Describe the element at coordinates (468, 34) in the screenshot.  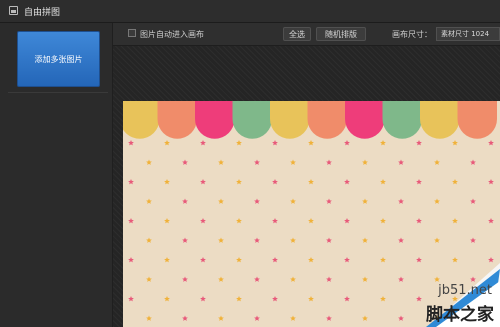
I see `canvas-size-select: 素材尺寸 1024` at that location.